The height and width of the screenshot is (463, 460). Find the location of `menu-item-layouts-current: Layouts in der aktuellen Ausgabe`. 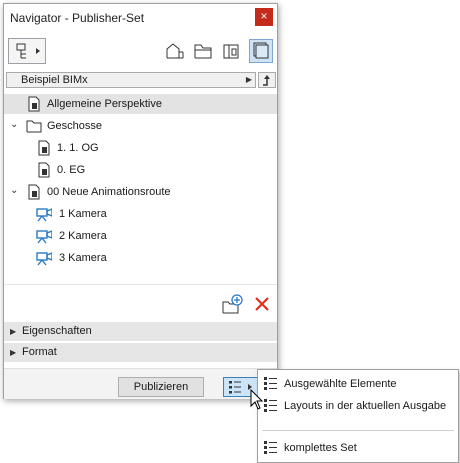

menu-item-layouts-current: Layouts in der aktuellen Ausgabe is located at coordinates (358, 406).